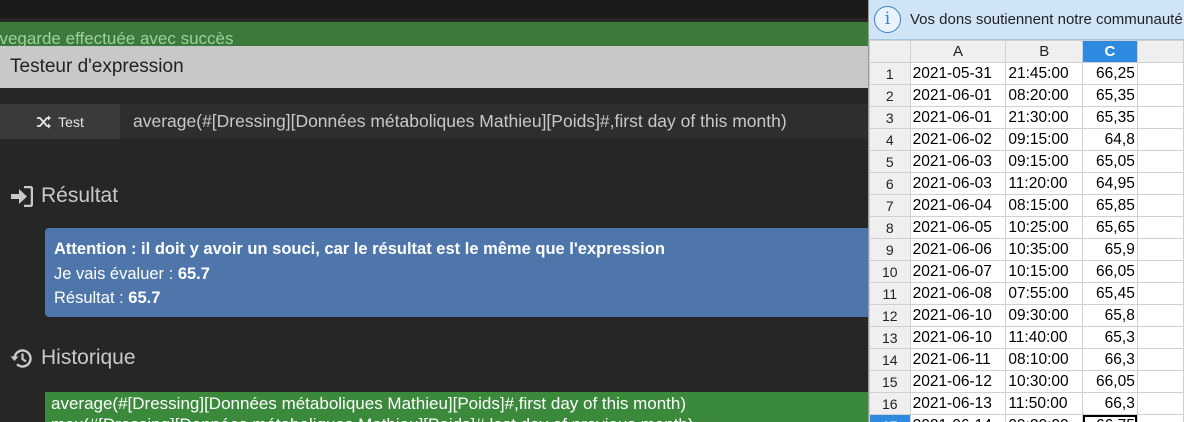 This screenshot has height=422, width=1184. I want to click on cell-weight: 65,3, so click(1110, 337).